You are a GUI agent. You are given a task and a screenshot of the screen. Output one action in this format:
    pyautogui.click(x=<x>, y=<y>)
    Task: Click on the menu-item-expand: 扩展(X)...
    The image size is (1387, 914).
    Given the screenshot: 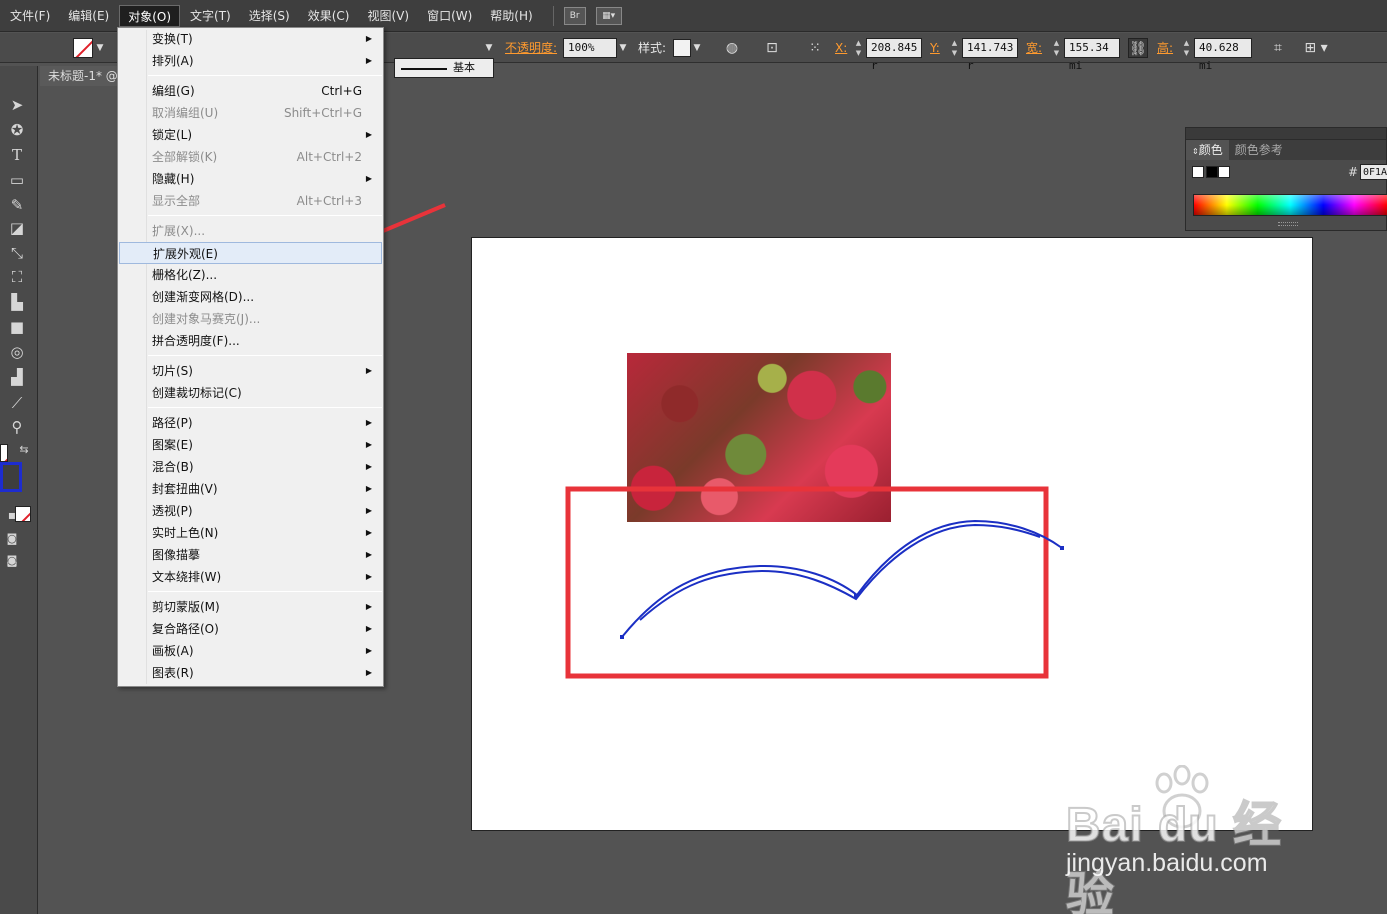 What is the action you would take?
    pyautogui.click(x=250, y=231)
    